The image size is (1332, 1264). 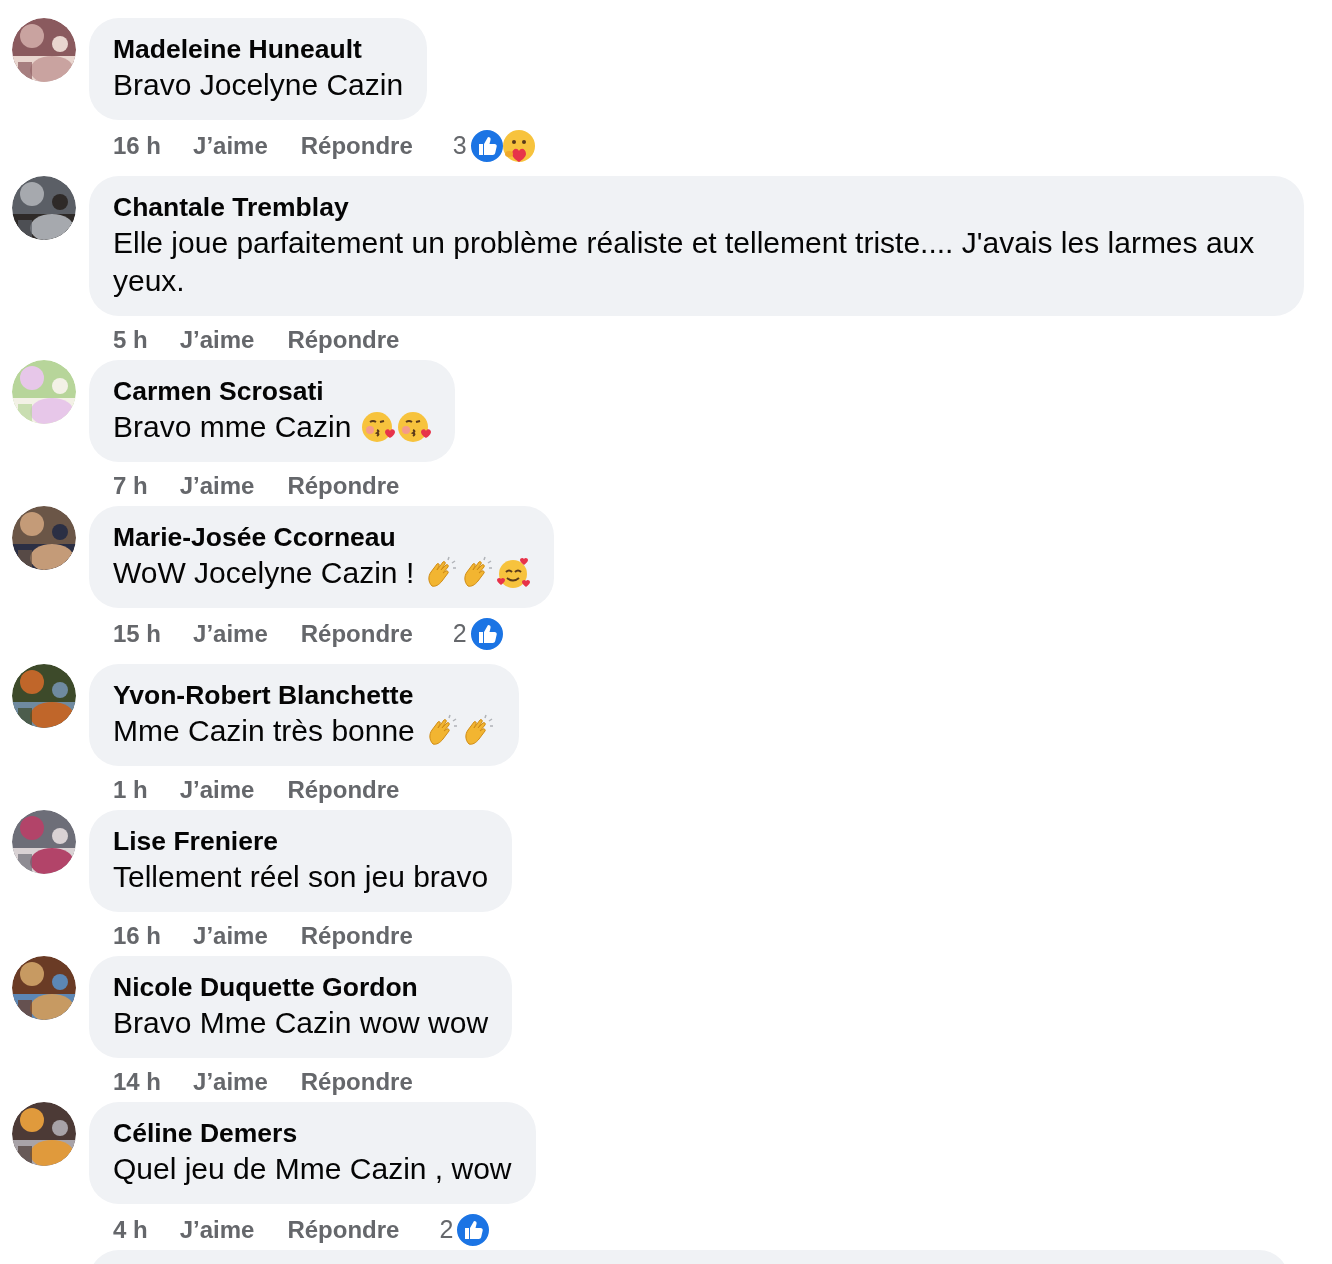 I want to click on comment-text: WoW Jocelyne Cazin !, so click(x=264, y=573).